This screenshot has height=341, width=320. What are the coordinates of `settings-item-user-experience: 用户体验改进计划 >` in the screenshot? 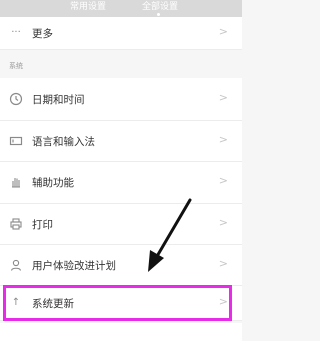 It's located at (121, 265).